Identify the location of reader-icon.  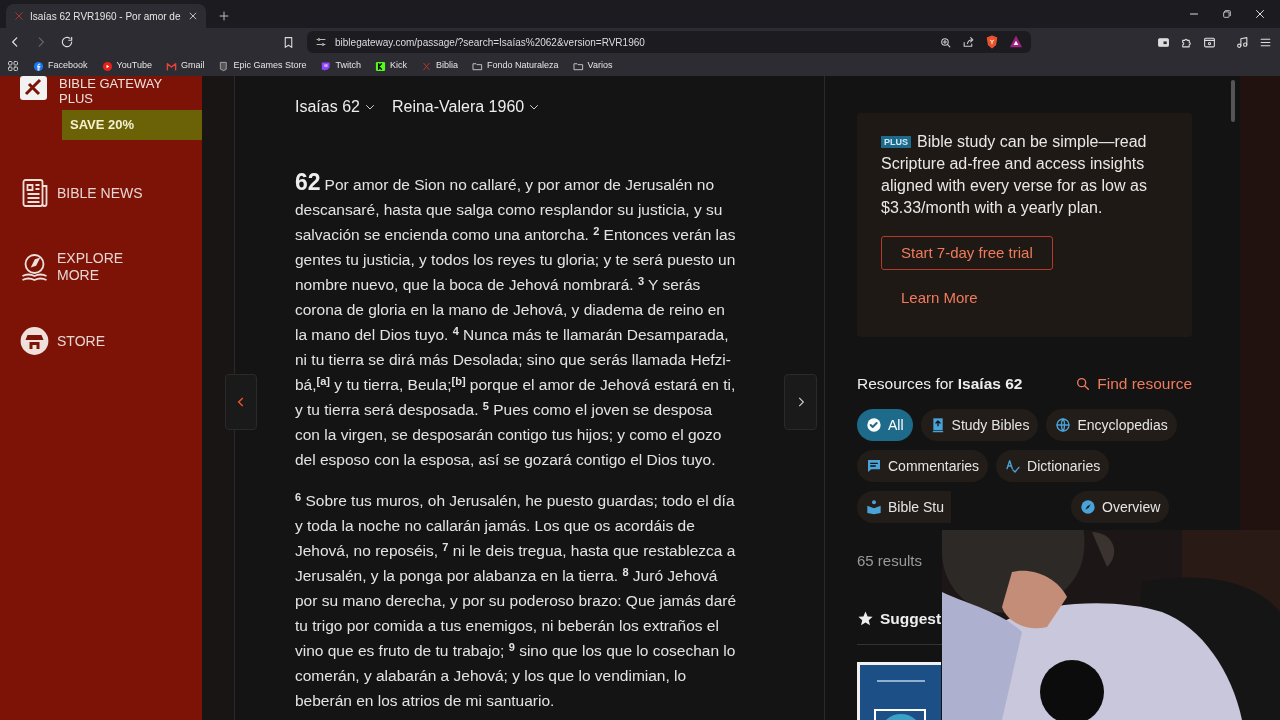
(874, 507).